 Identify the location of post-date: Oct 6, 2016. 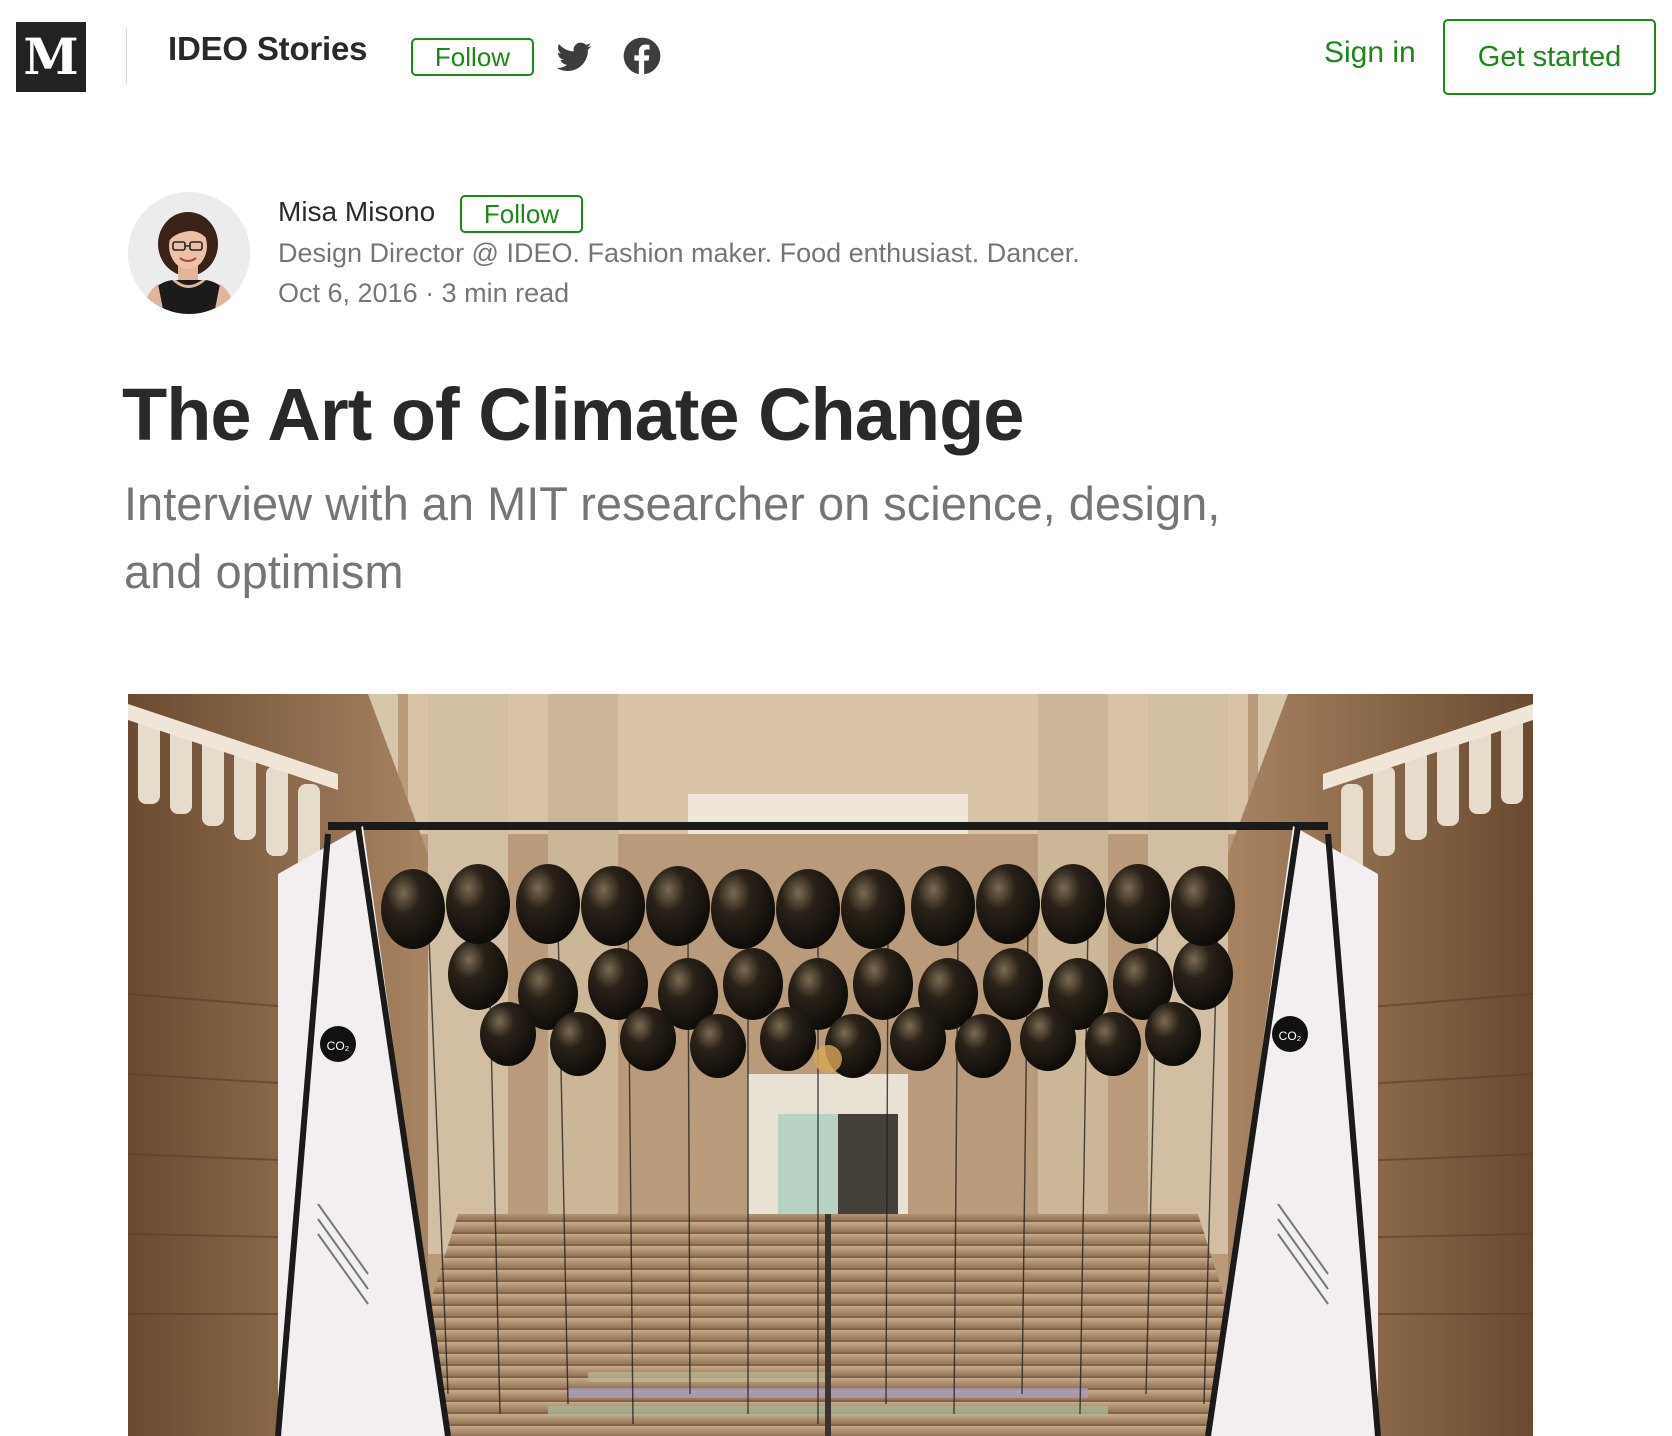
(348, 293).